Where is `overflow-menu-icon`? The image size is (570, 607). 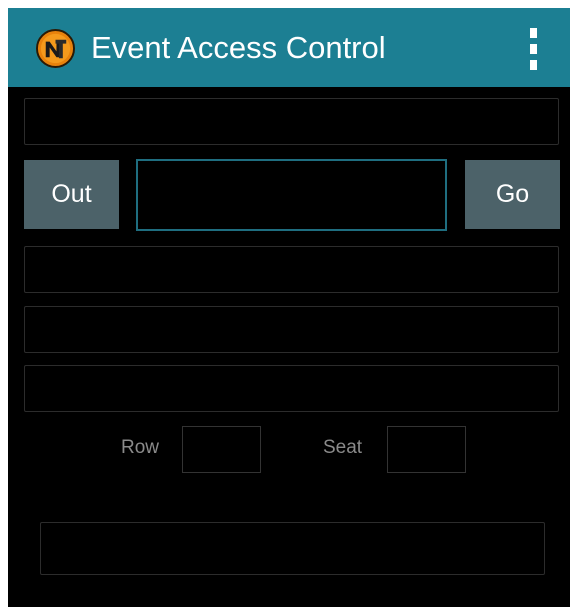
overflow-menu-icon is located at coordinates (533, 49).